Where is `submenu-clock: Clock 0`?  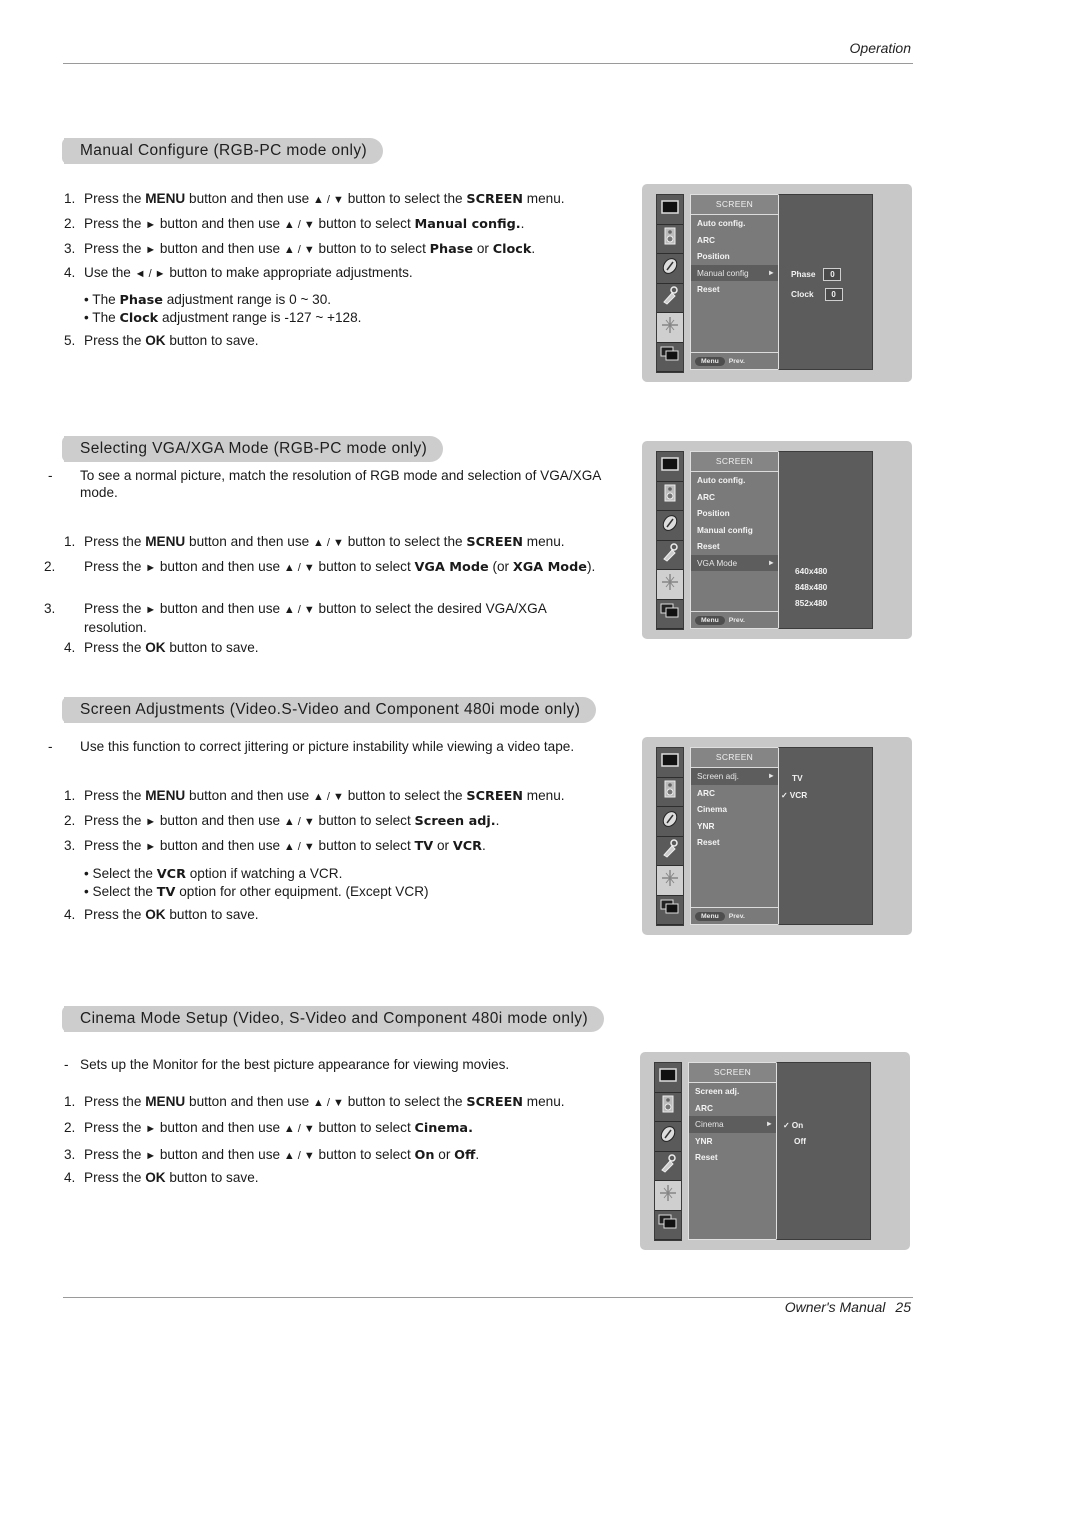 submenu-clock: Clock 0 is located at coordinates (817, 294).